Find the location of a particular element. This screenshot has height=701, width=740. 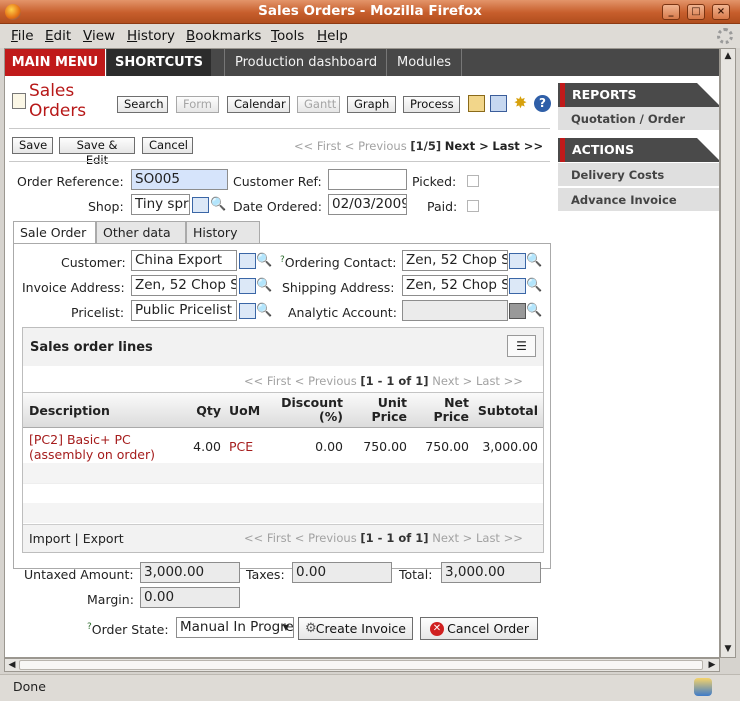

addon-status-icon is located at coordinates (703, 687).